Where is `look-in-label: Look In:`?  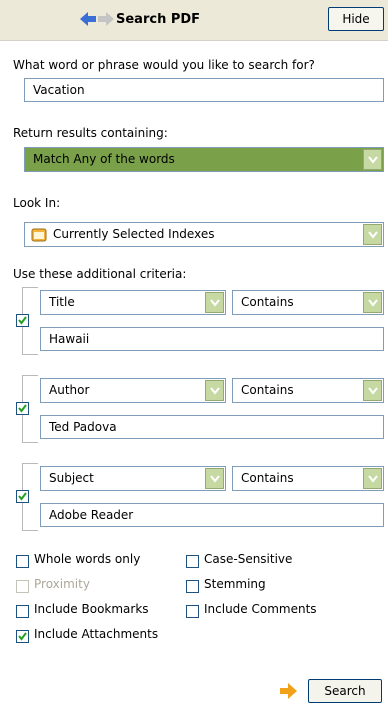
look-in-label: Look In: is located at coordinates (37, 203).